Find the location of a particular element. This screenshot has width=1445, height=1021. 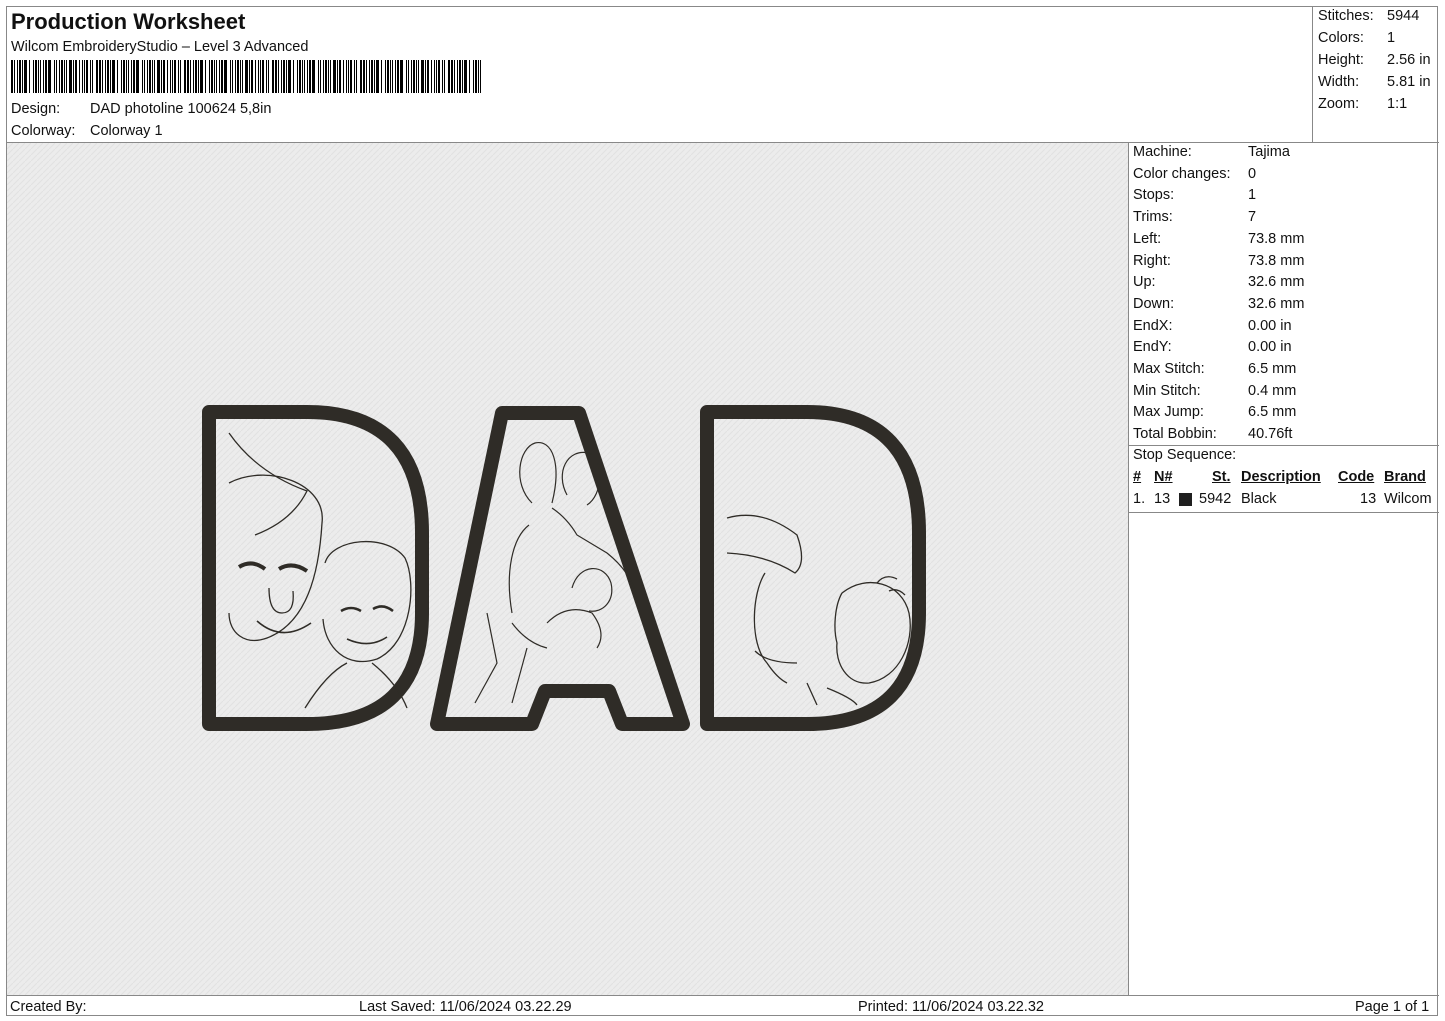

machine-info-row: EndY: 0.00 in is located at coordinates (1212, 347).